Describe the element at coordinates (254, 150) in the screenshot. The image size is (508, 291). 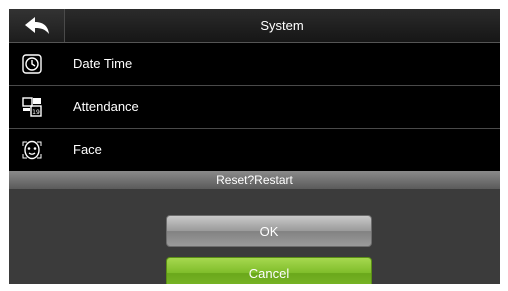
I see `menu-item-face: Face` at that location.